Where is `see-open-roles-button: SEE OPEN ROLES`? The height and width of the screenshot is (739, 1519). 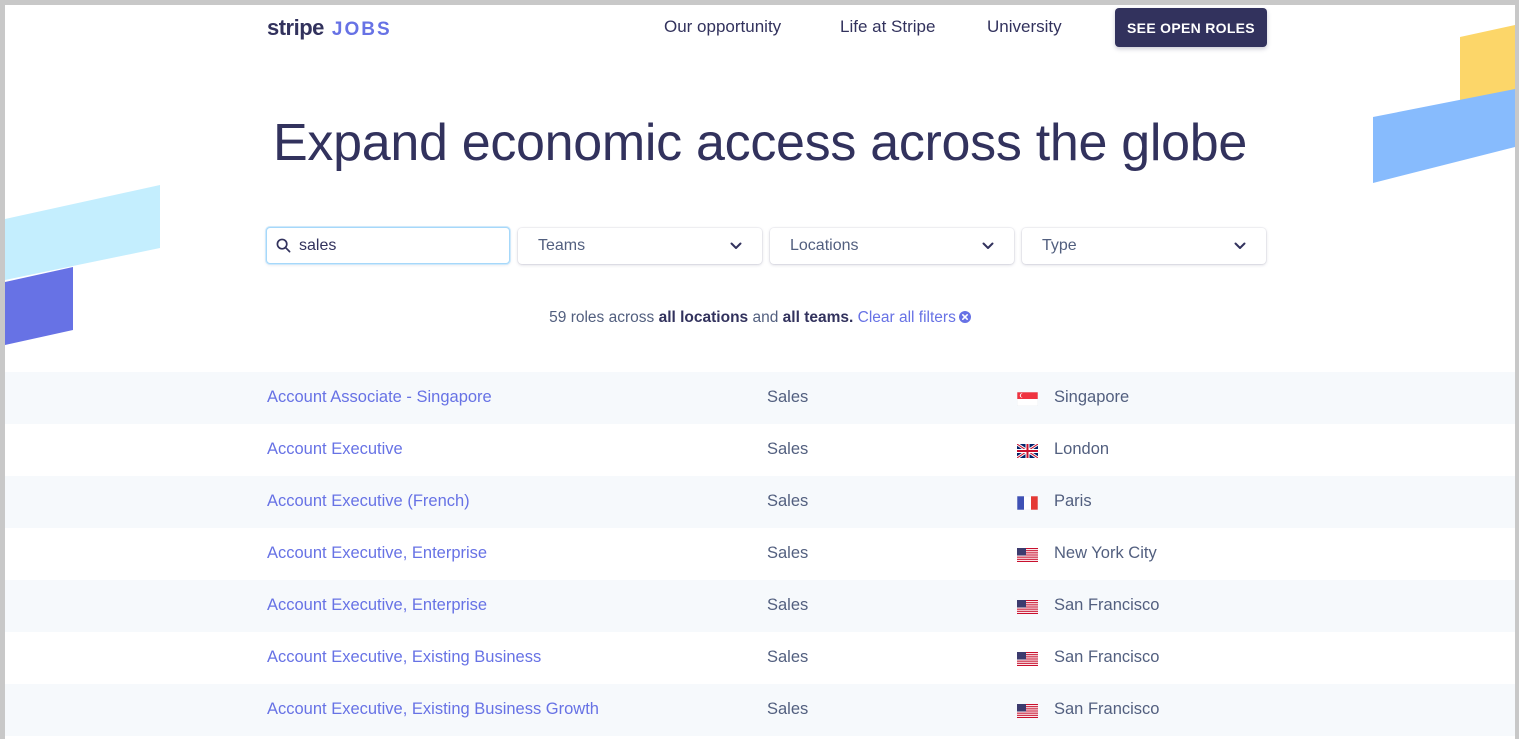 see-open-roles-button: SEE OPEN ROLES is located at coordinates (1191, 27).